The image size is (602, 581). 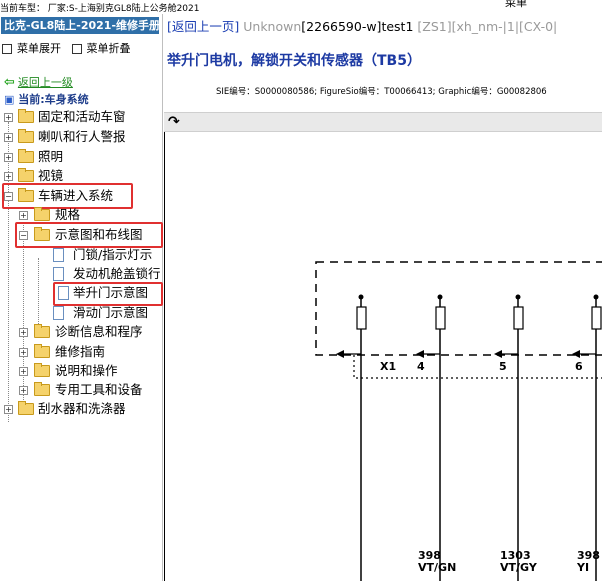 What do you see at coordinates (51, 156) in the screenshot?
I see `tree-item-label: 照明` at bounding box center [51, 156].